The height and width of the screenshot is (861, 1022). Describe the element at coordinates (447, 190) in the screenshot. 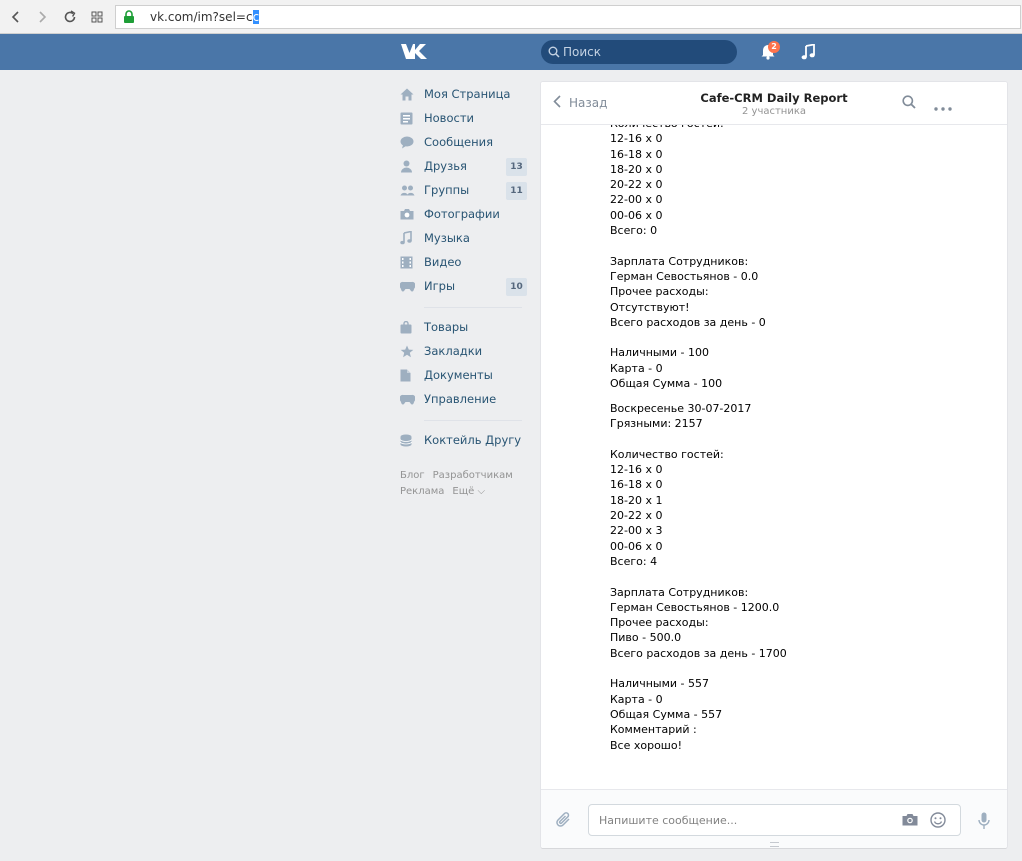

I see `menu-item-label: Группы` at that location.